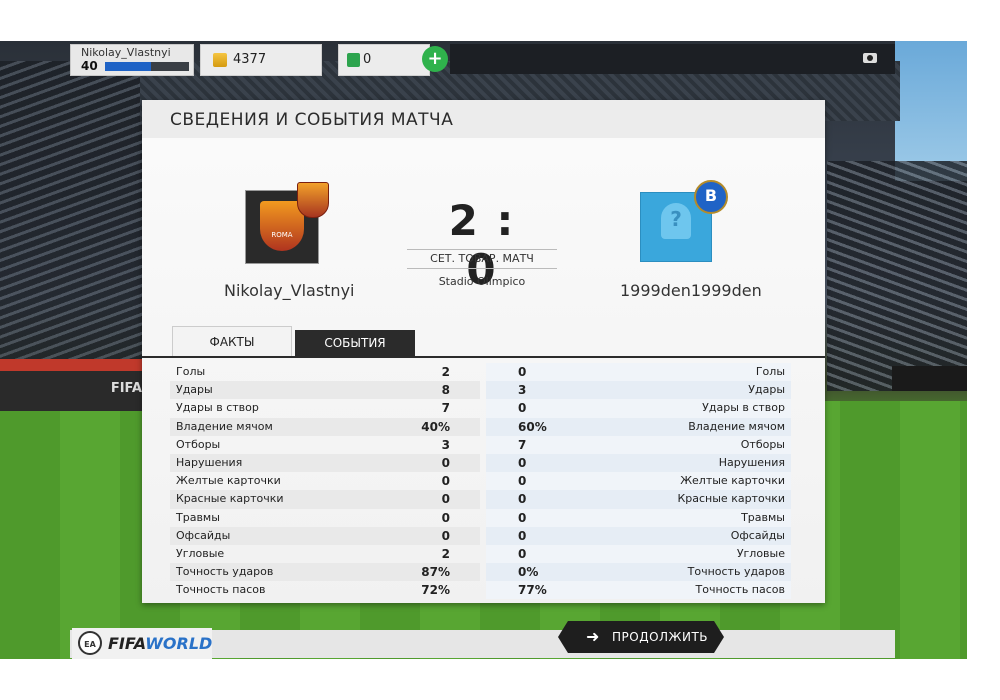 This screenshot has height=700, width=1000. What do you see at coordinates (209, 462) in the screenshot?
I see `stat-label-home: Нарушения` at bounding box center [209, 462].